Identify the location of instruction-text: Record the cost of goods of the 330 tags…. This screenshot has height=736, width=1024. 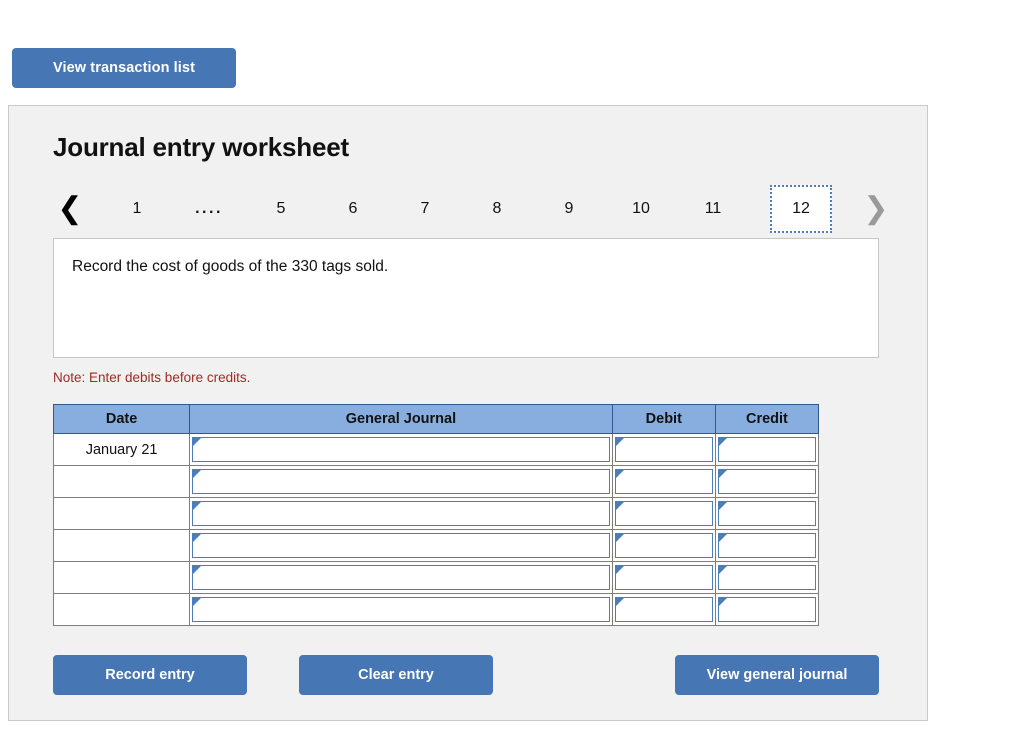
(230, 266).